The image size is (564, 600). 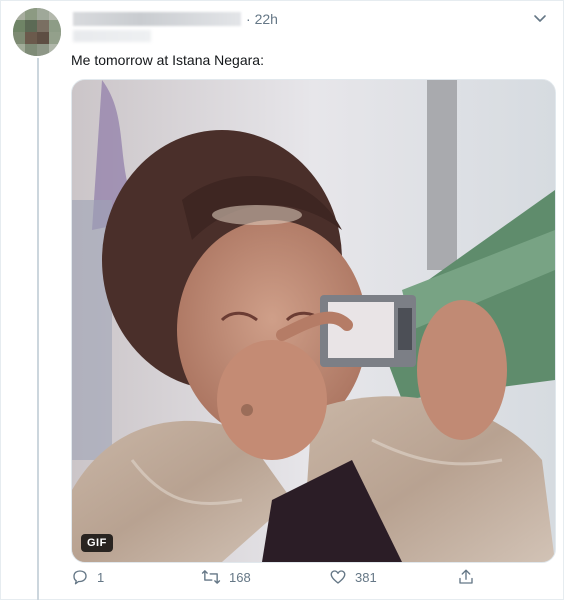 I want to click on reply-icon, so click(x=80, y=577).